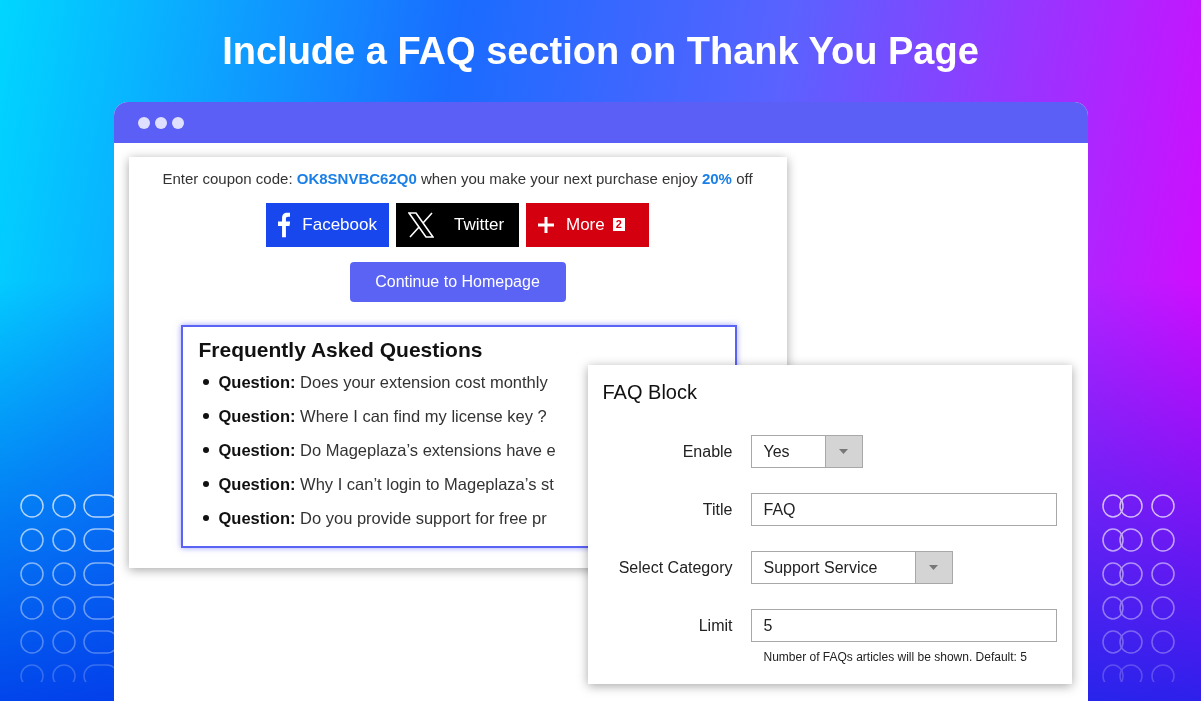  I want to click on continue-button: Continue to Homepage, so click(457, 281).